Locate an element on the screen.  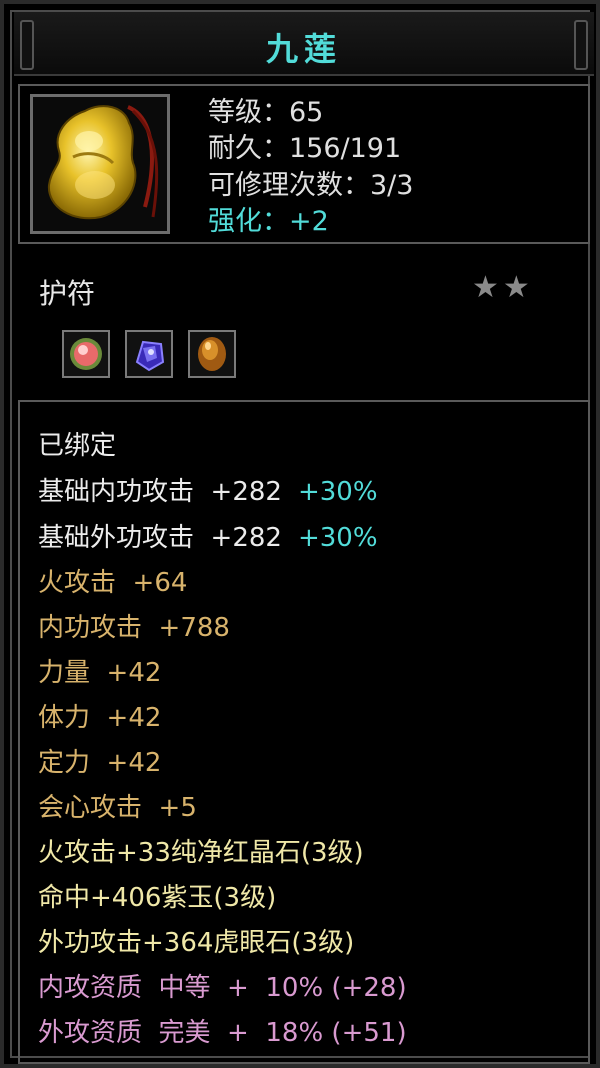
attr-base-inner-attack-bonus: +30% is located at coordinates (337, 492).